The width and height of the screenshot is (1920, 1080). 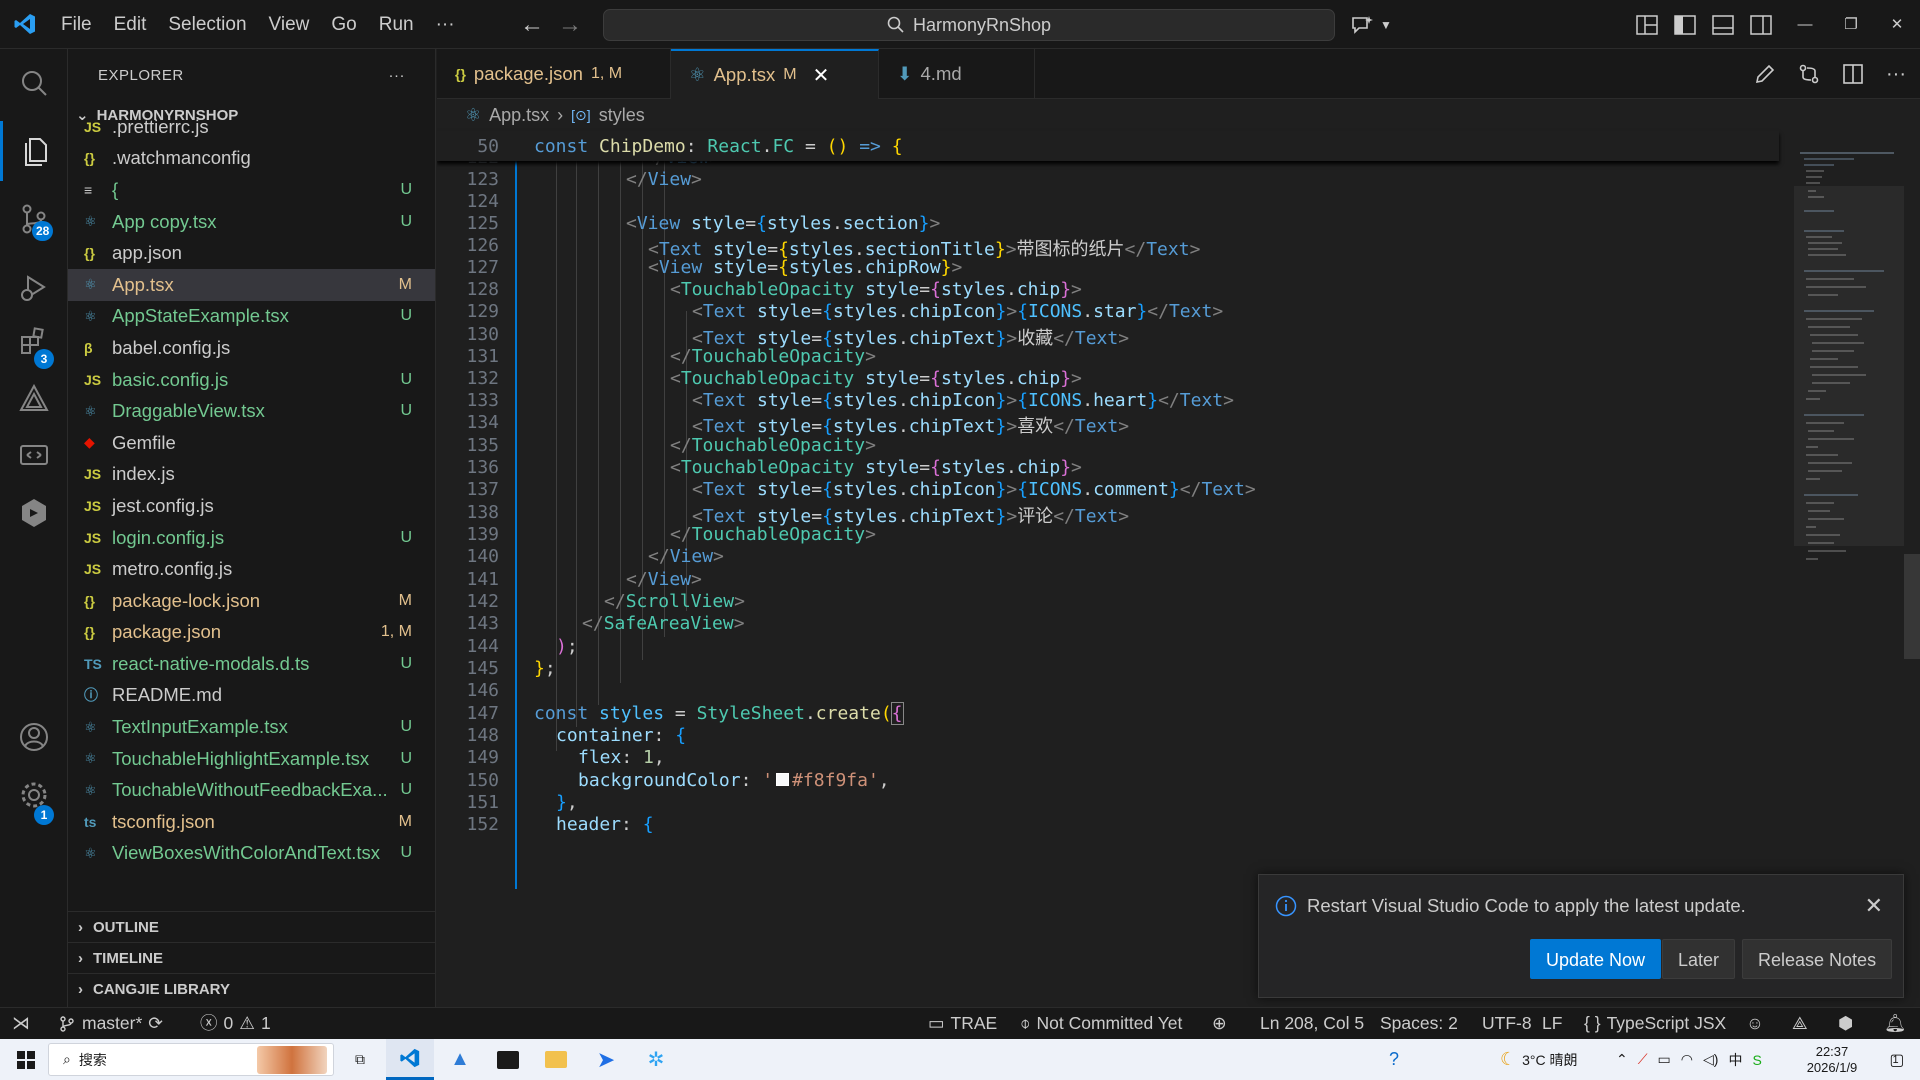 I want to click on file-item: TS react-native-modals.d.ts U, so click(x=251, y=664).